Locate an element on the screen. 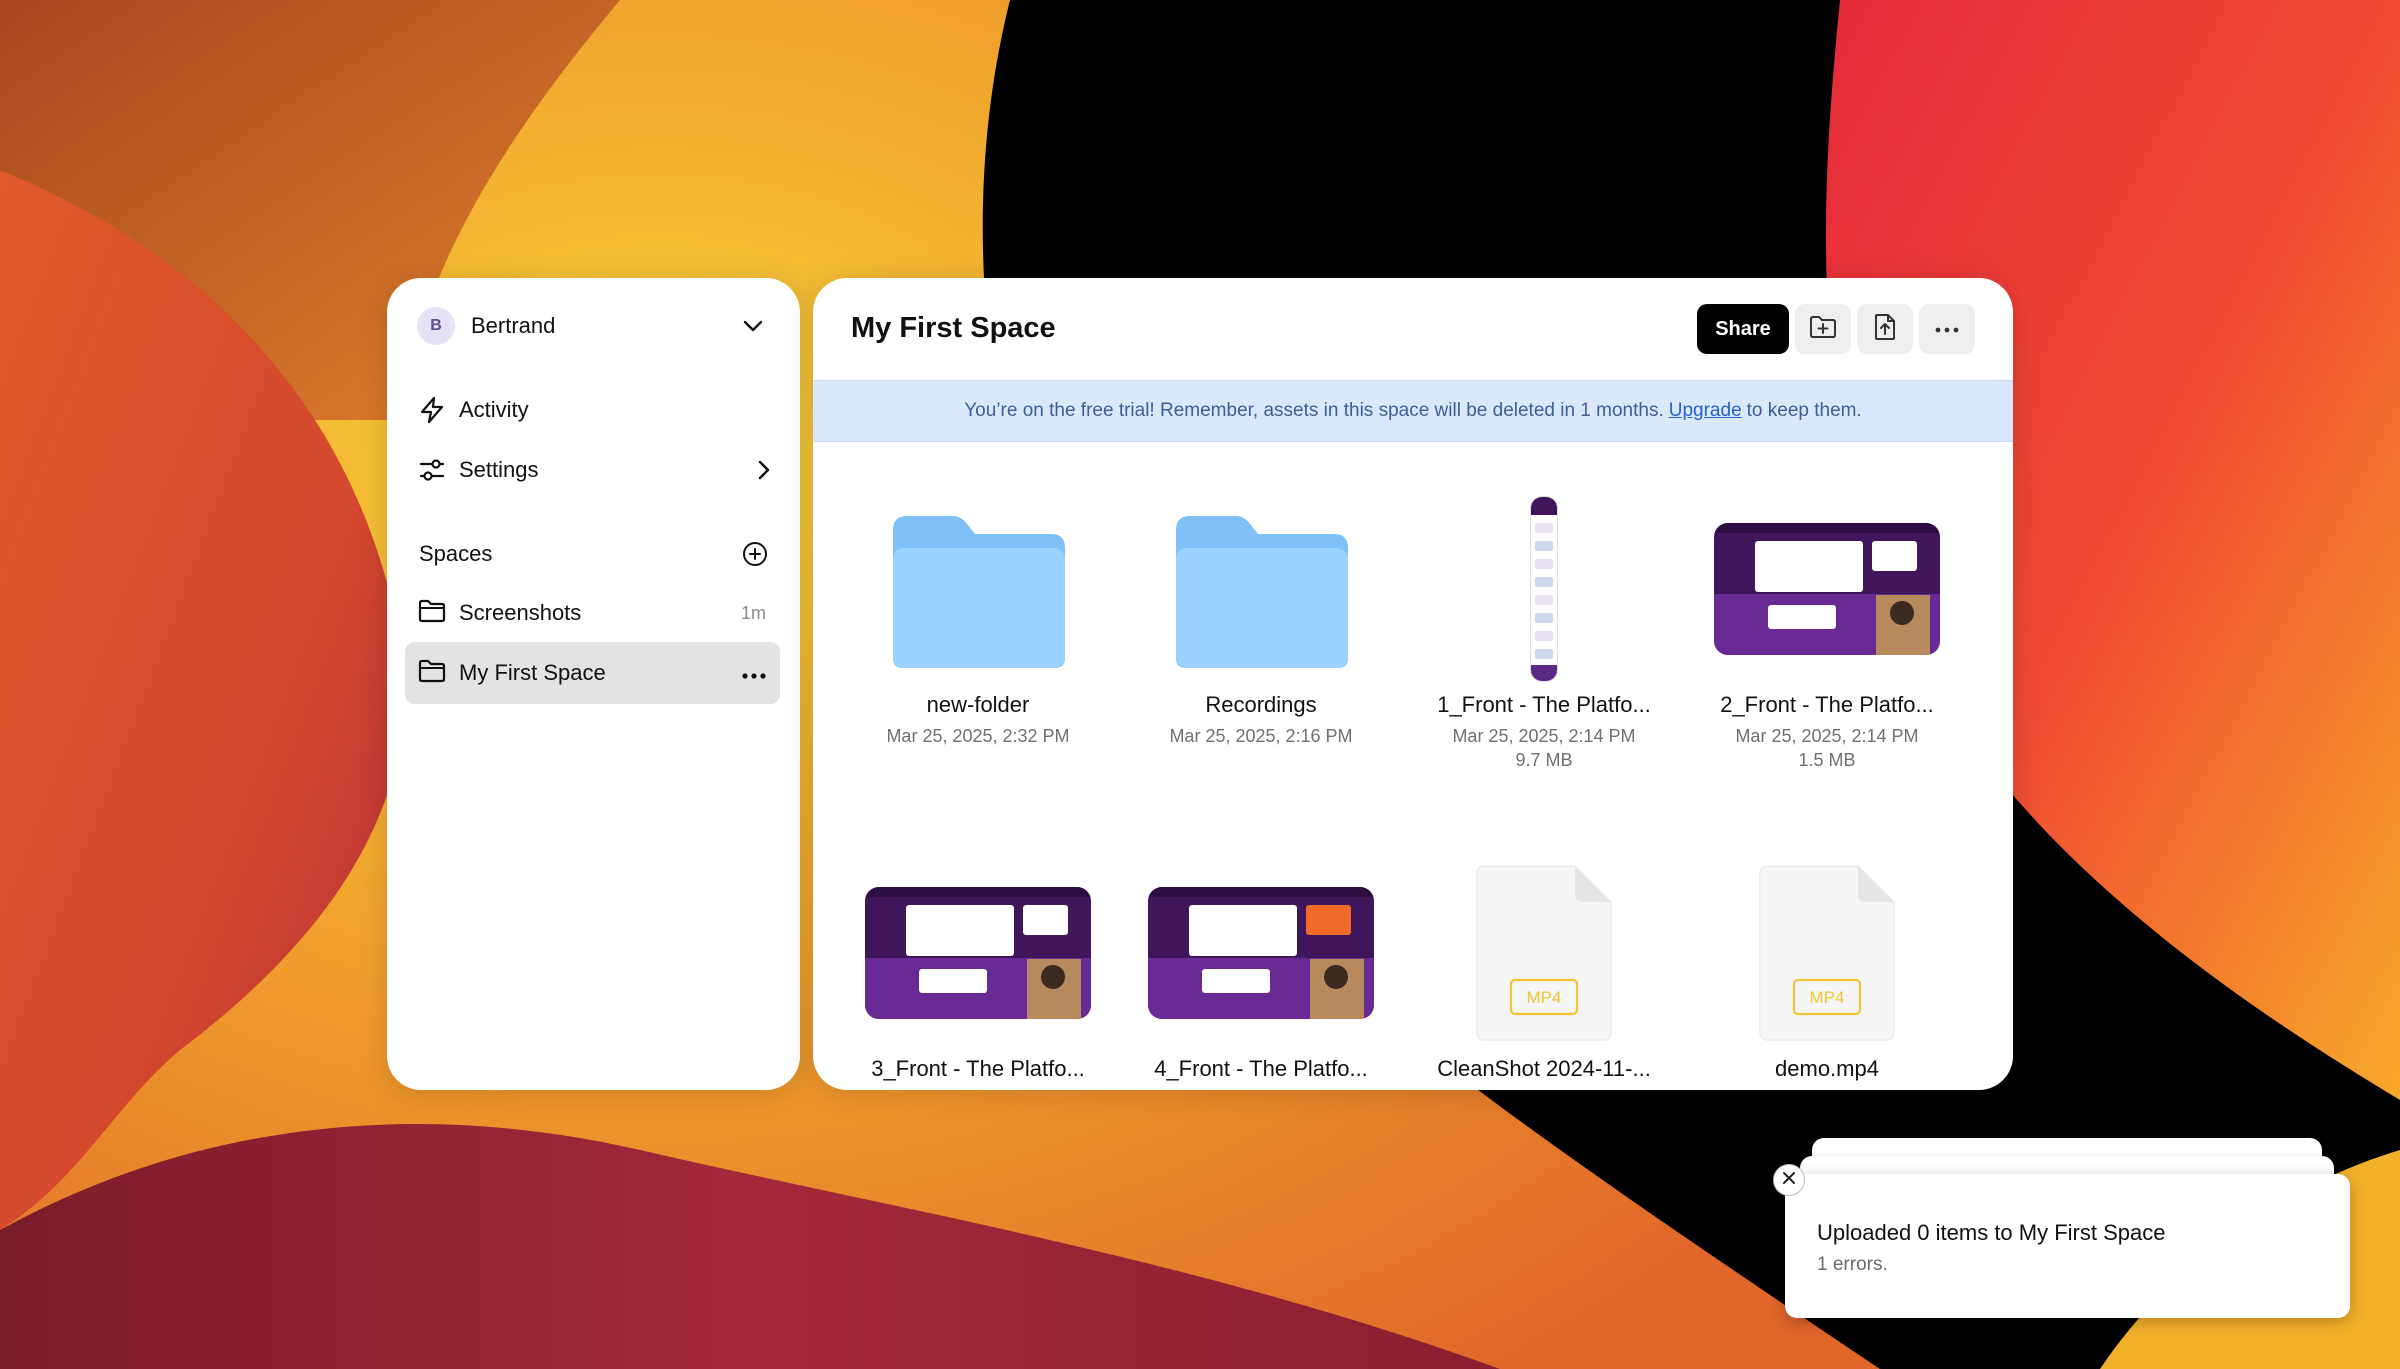 The height and width of the screenshot is (1369, 2400). avatar: B is located at coordinates (436, 326).